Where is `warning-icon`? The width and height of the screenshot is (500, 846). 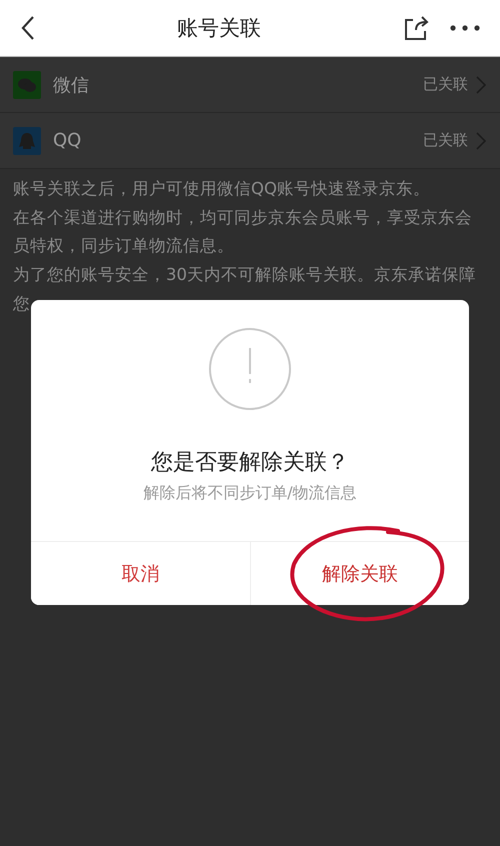 warning-icon is located at coordinates (250, 369).